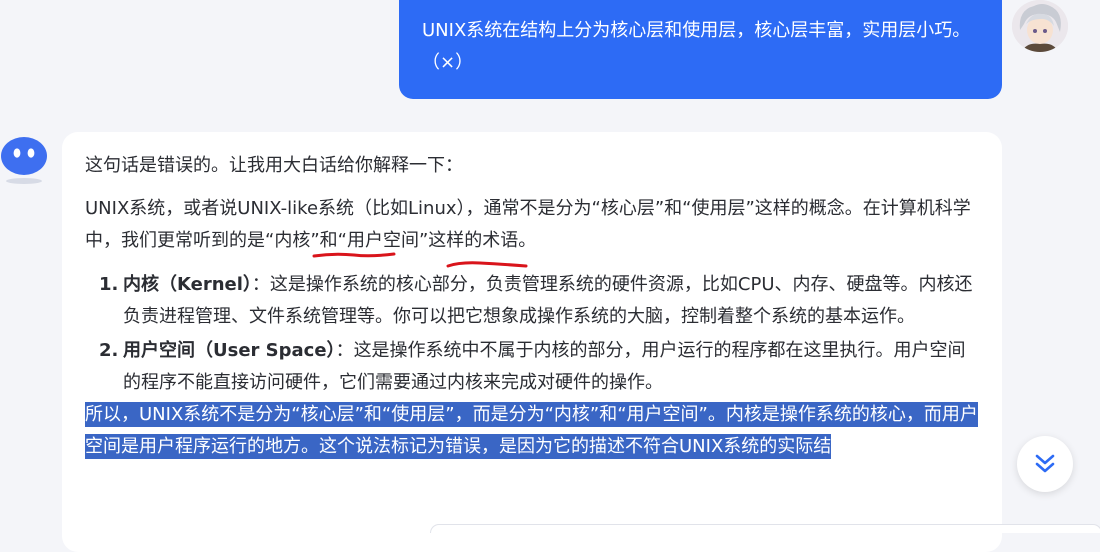  Describe the element at coordinates (274, 165) in the screenshot. I see `assistant-intro: 这句话是错误的。让我用大白话给你解释一下：` at that location.